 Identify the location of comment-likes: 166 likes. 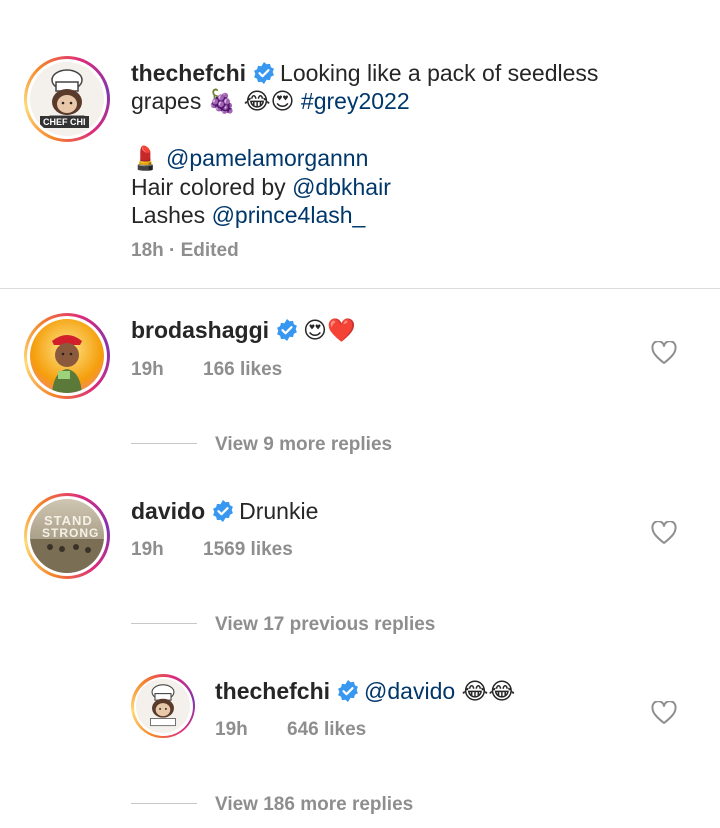
(242, 370).